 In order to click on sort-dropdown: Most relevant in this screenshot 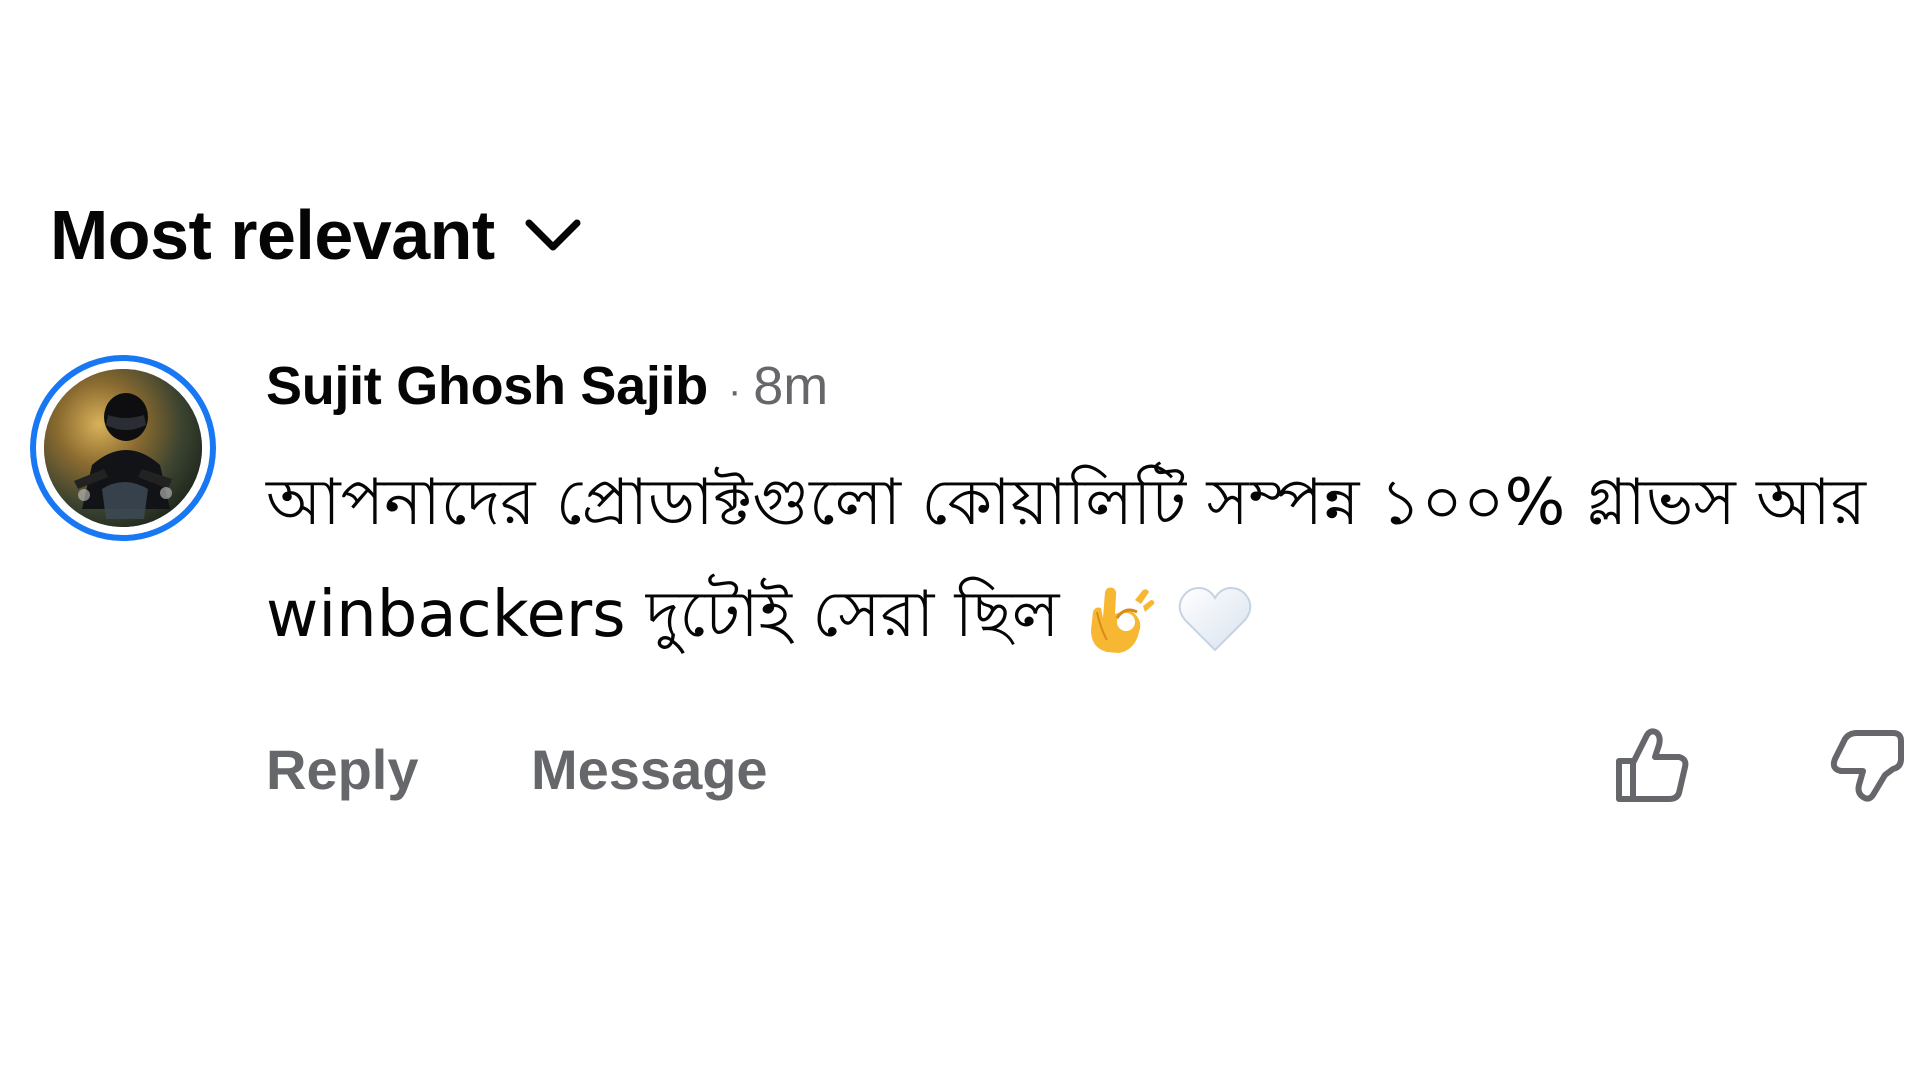, I will do `click(316, 235)`.